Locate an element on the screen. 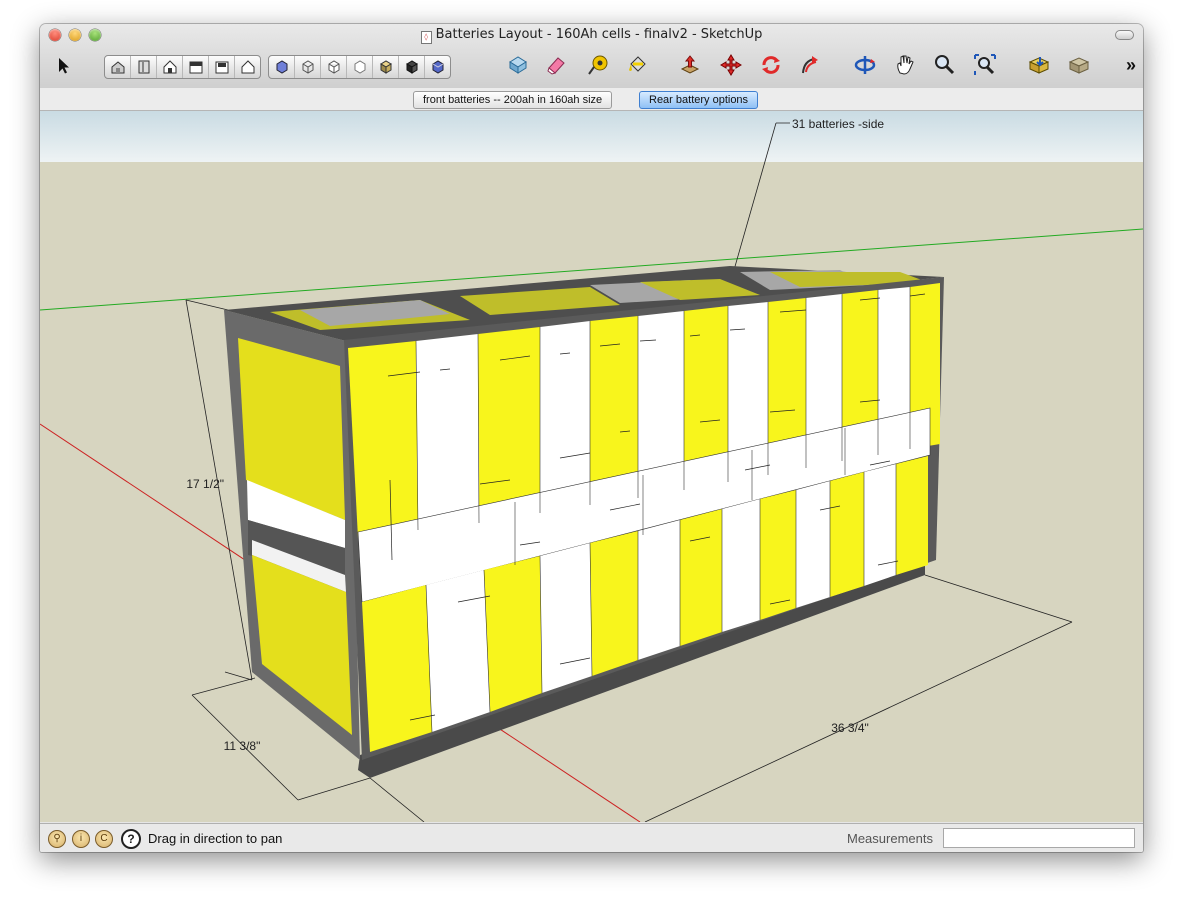  pan-hand-icon is located at coordinates (905, 65).